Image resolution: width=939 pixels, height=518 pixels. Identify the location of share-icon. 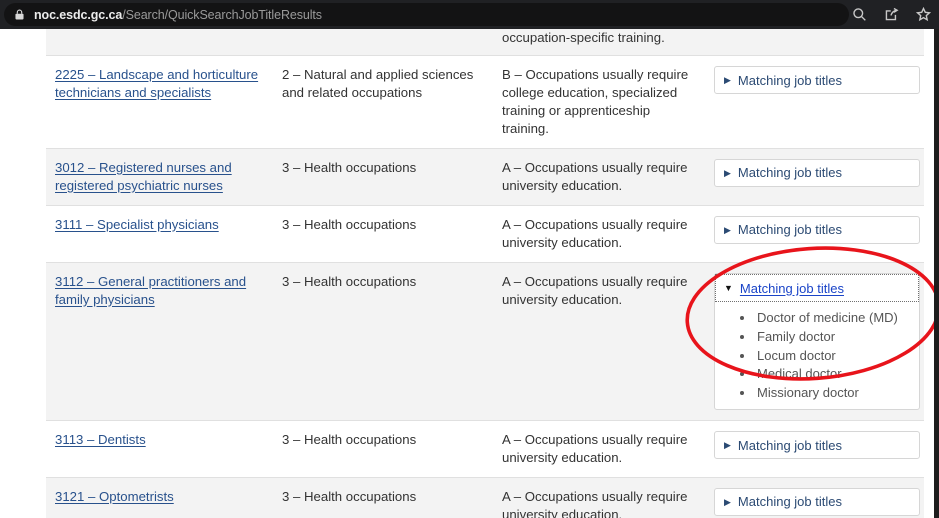
(891, 14).